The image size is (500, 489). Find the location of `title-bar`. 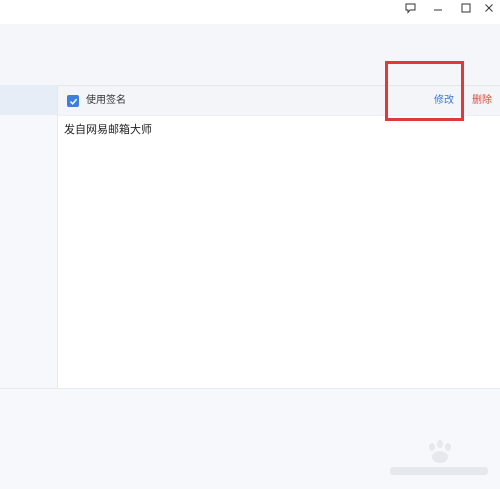

title-bar is located at coordinates (250, 12).